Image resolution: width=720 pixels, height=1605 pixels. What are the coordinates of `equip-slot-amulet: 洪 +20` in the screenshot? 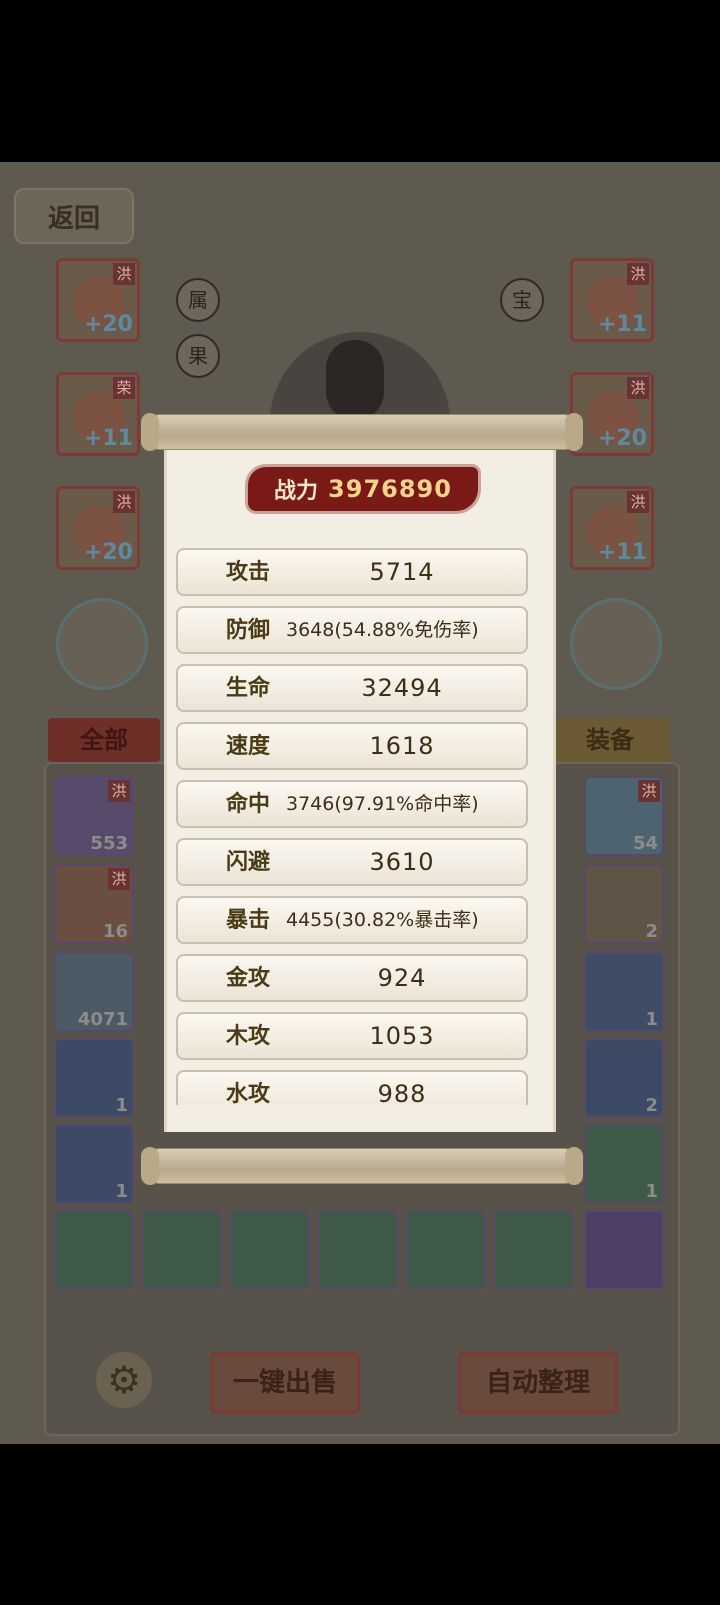 It's located at (98, 528).